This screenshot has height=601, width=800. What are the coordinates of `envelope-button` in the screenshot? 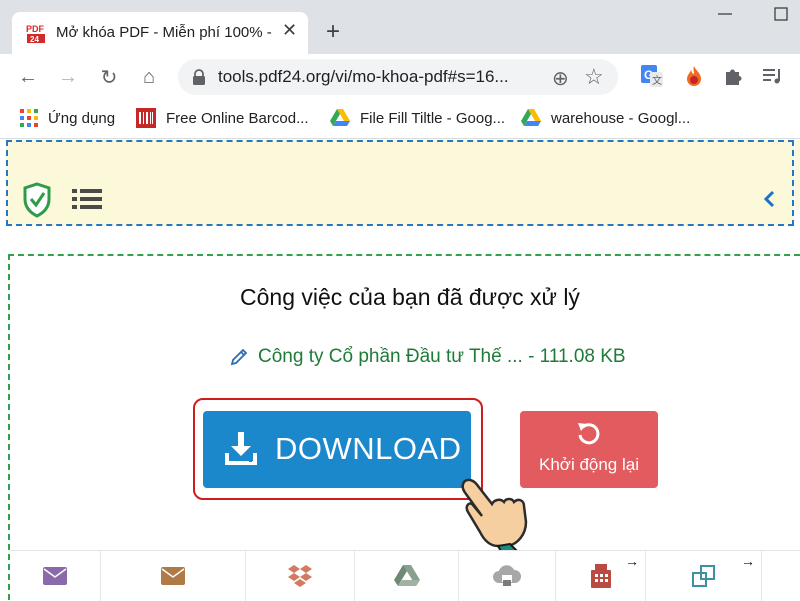 It's located at (173, 576).